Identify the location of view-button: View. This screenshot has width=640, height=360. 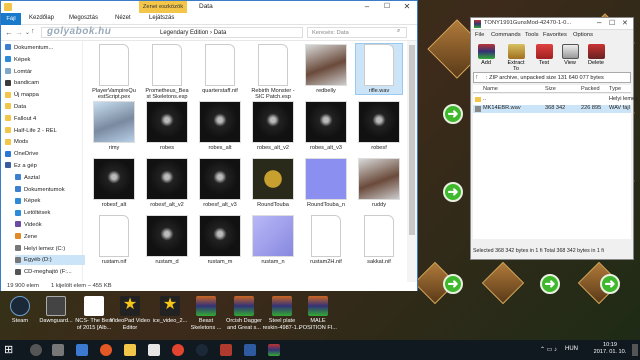
(570, 55).